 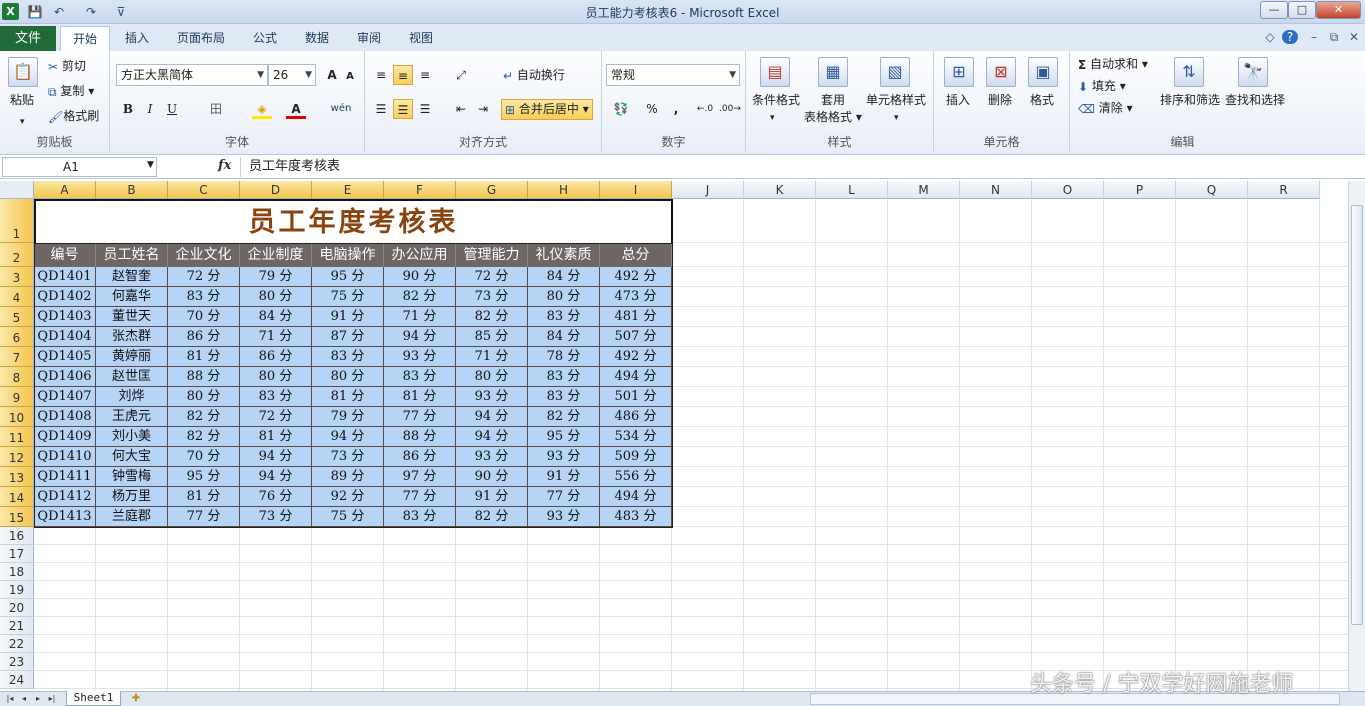 I want to click on score-cell: 90 分, so click(x=492, y=477).